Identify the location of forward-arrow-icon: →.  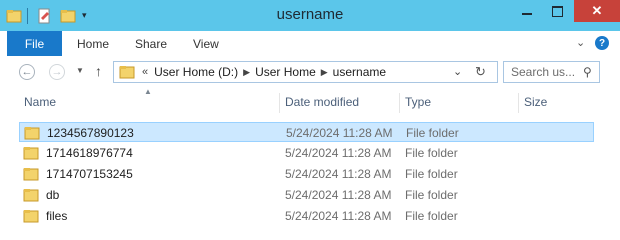
(57, 72).